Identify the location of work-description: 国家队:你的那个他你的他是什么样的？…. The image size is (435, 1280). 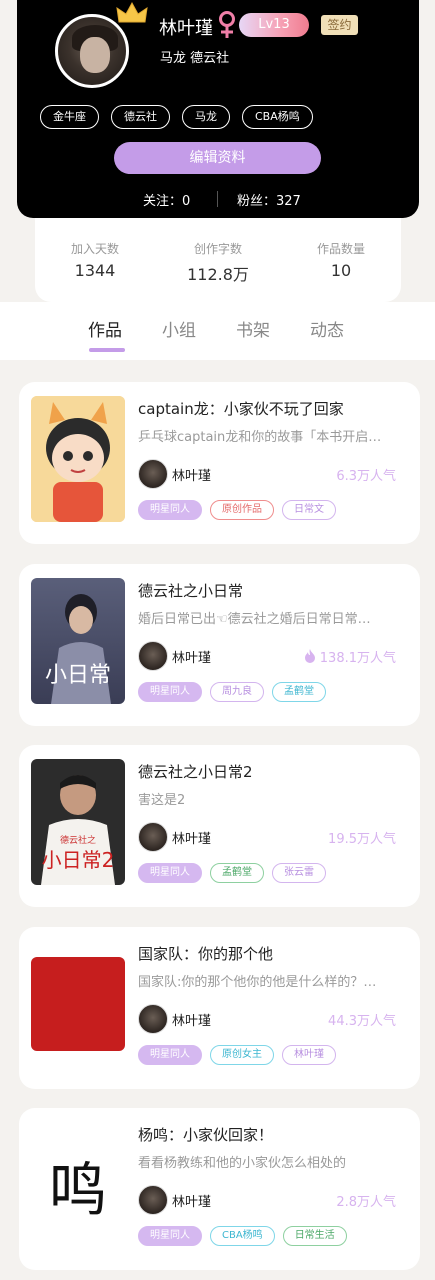
(257, 982).